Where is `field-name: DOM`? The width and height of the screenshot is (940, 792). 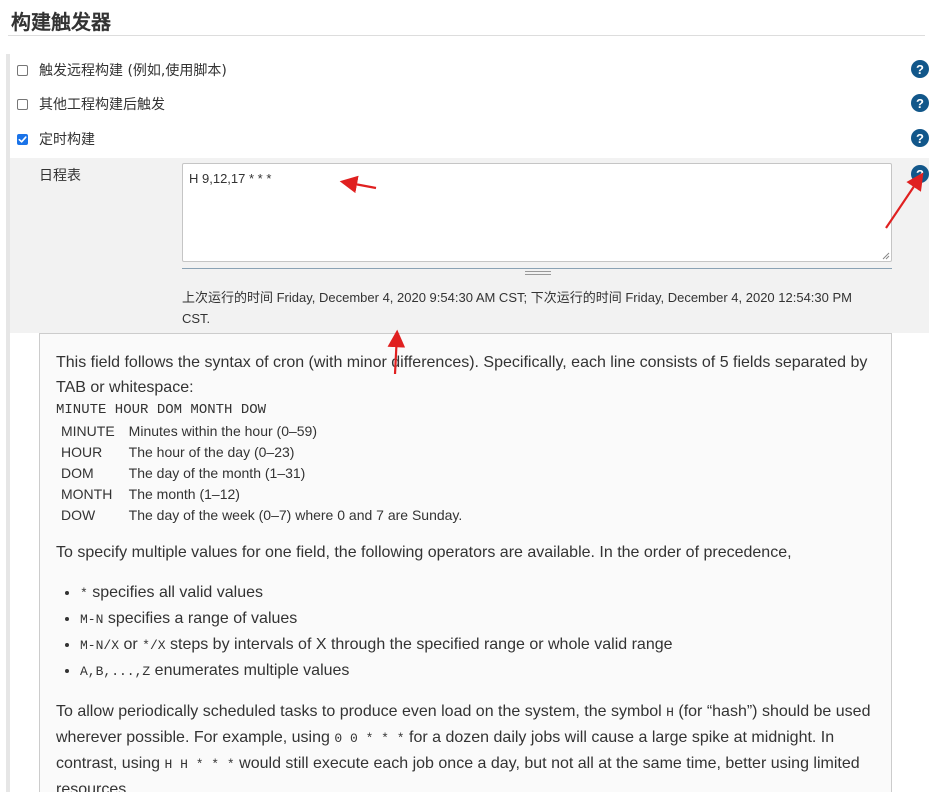
field-name: DOM is located at coordinates (77, 473).